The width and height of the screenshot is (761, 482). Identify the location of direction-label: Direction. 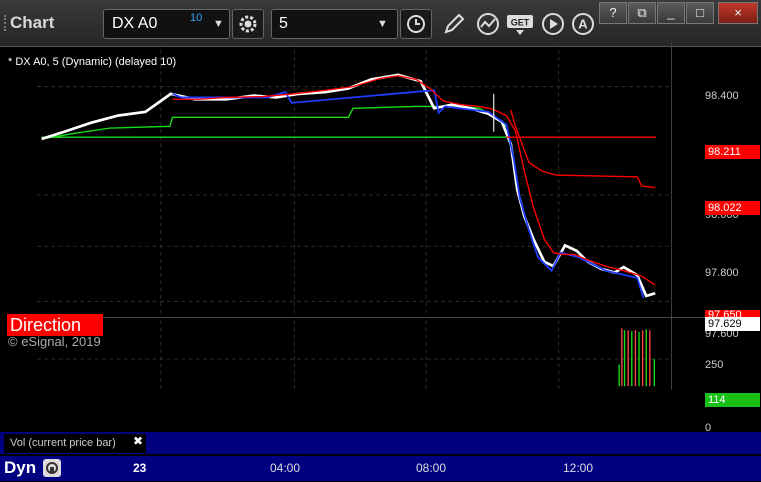
(55, 325).